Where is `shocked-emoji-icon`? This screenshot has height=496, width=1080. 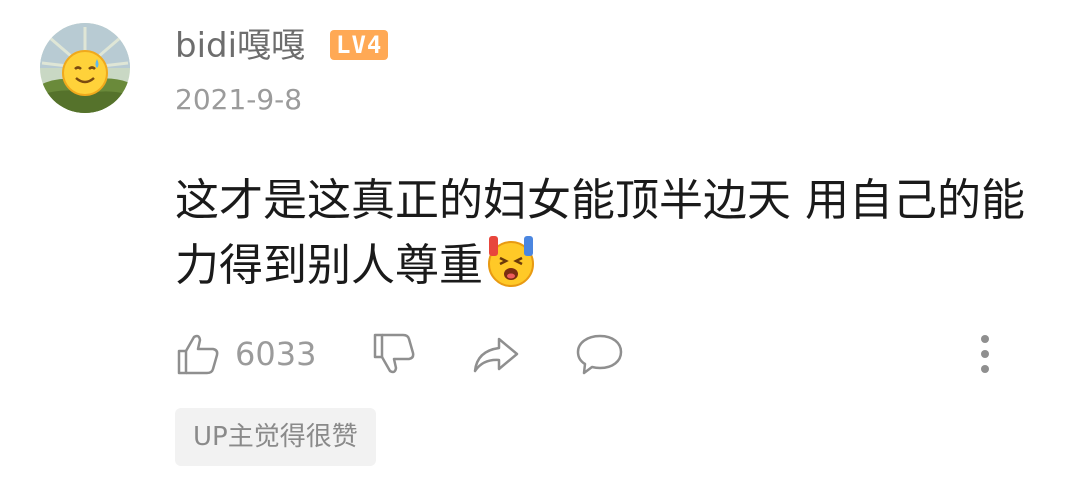
shocked-emoji-icon is located at coordinates (511, 261).